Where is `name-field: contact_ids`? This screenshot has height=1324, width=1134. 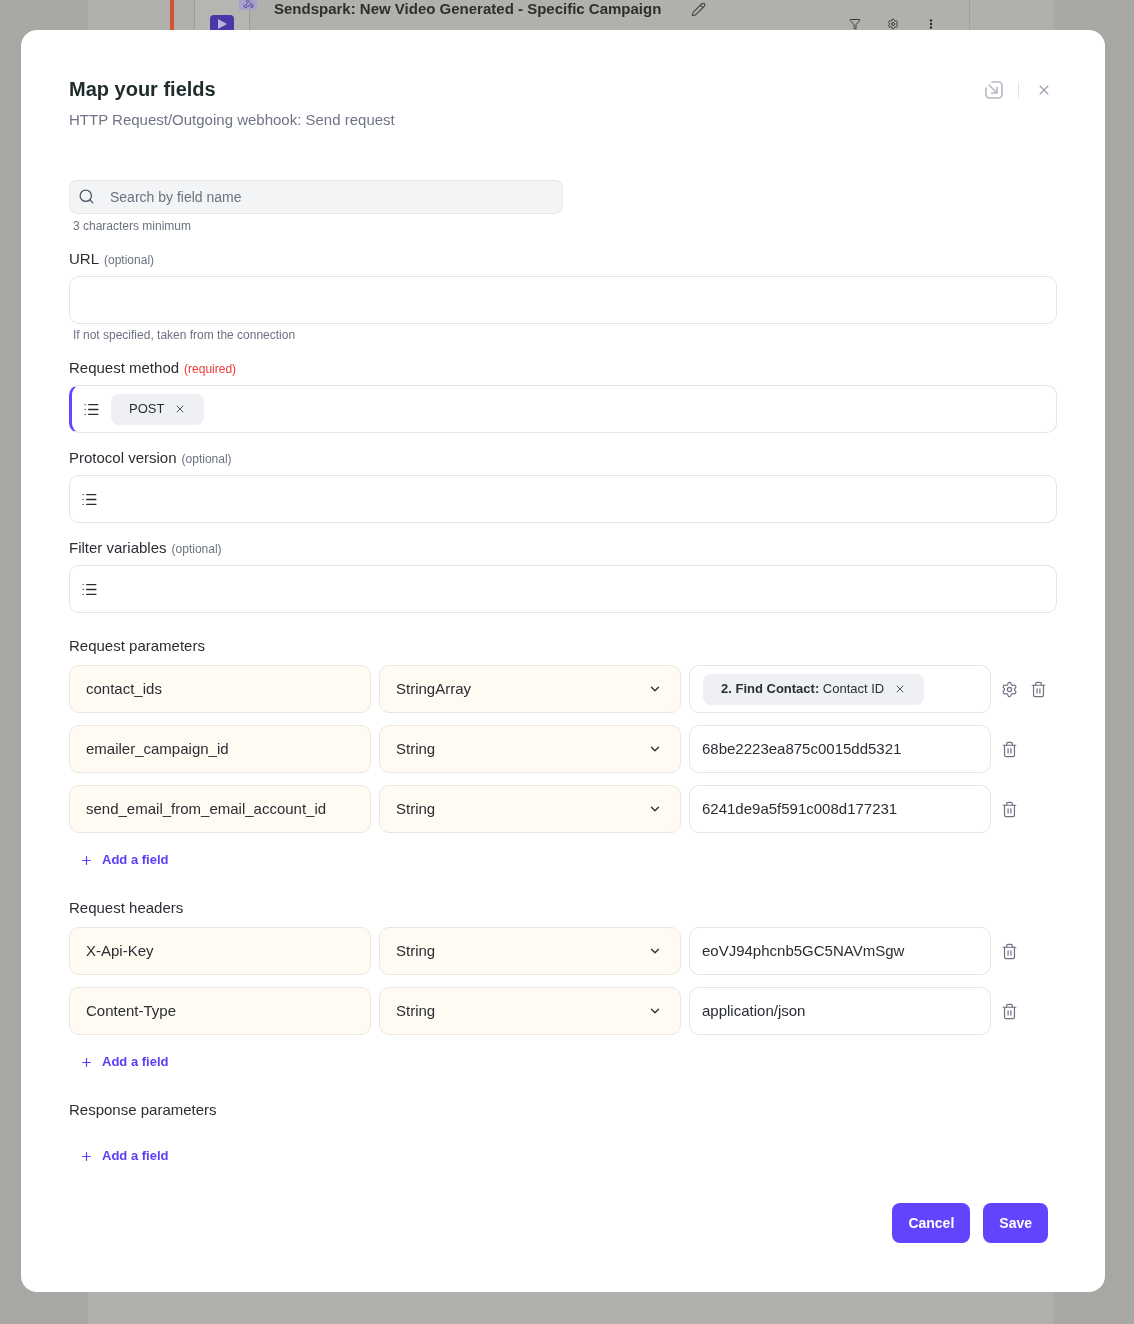 name-field: contact_ids is located at coordinates (220, 689).